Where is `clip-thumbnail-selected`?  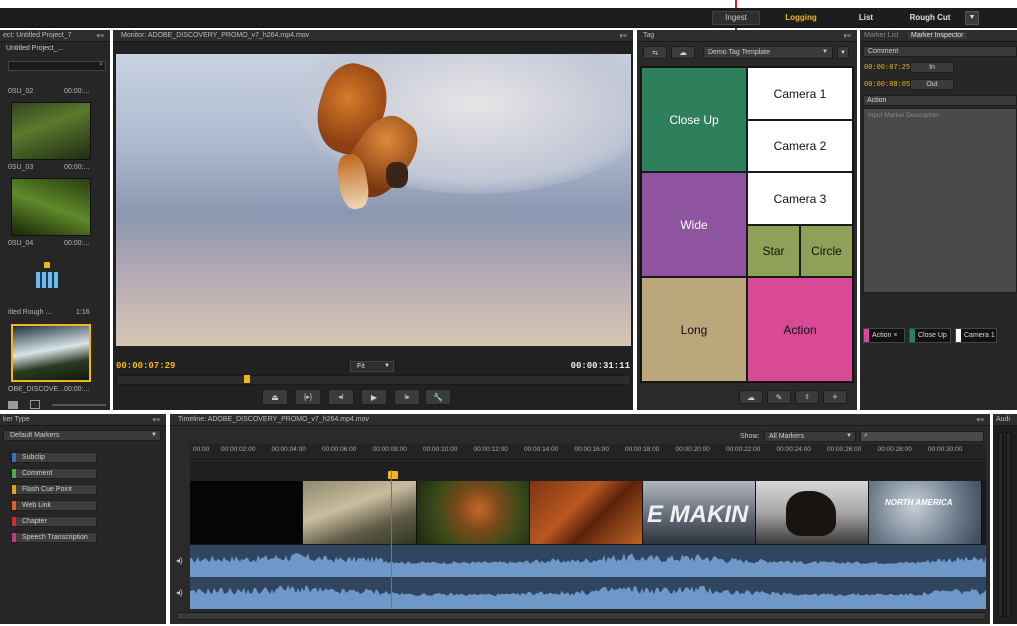
clip-thumbnail-selected is located at coordinates (51, 353).